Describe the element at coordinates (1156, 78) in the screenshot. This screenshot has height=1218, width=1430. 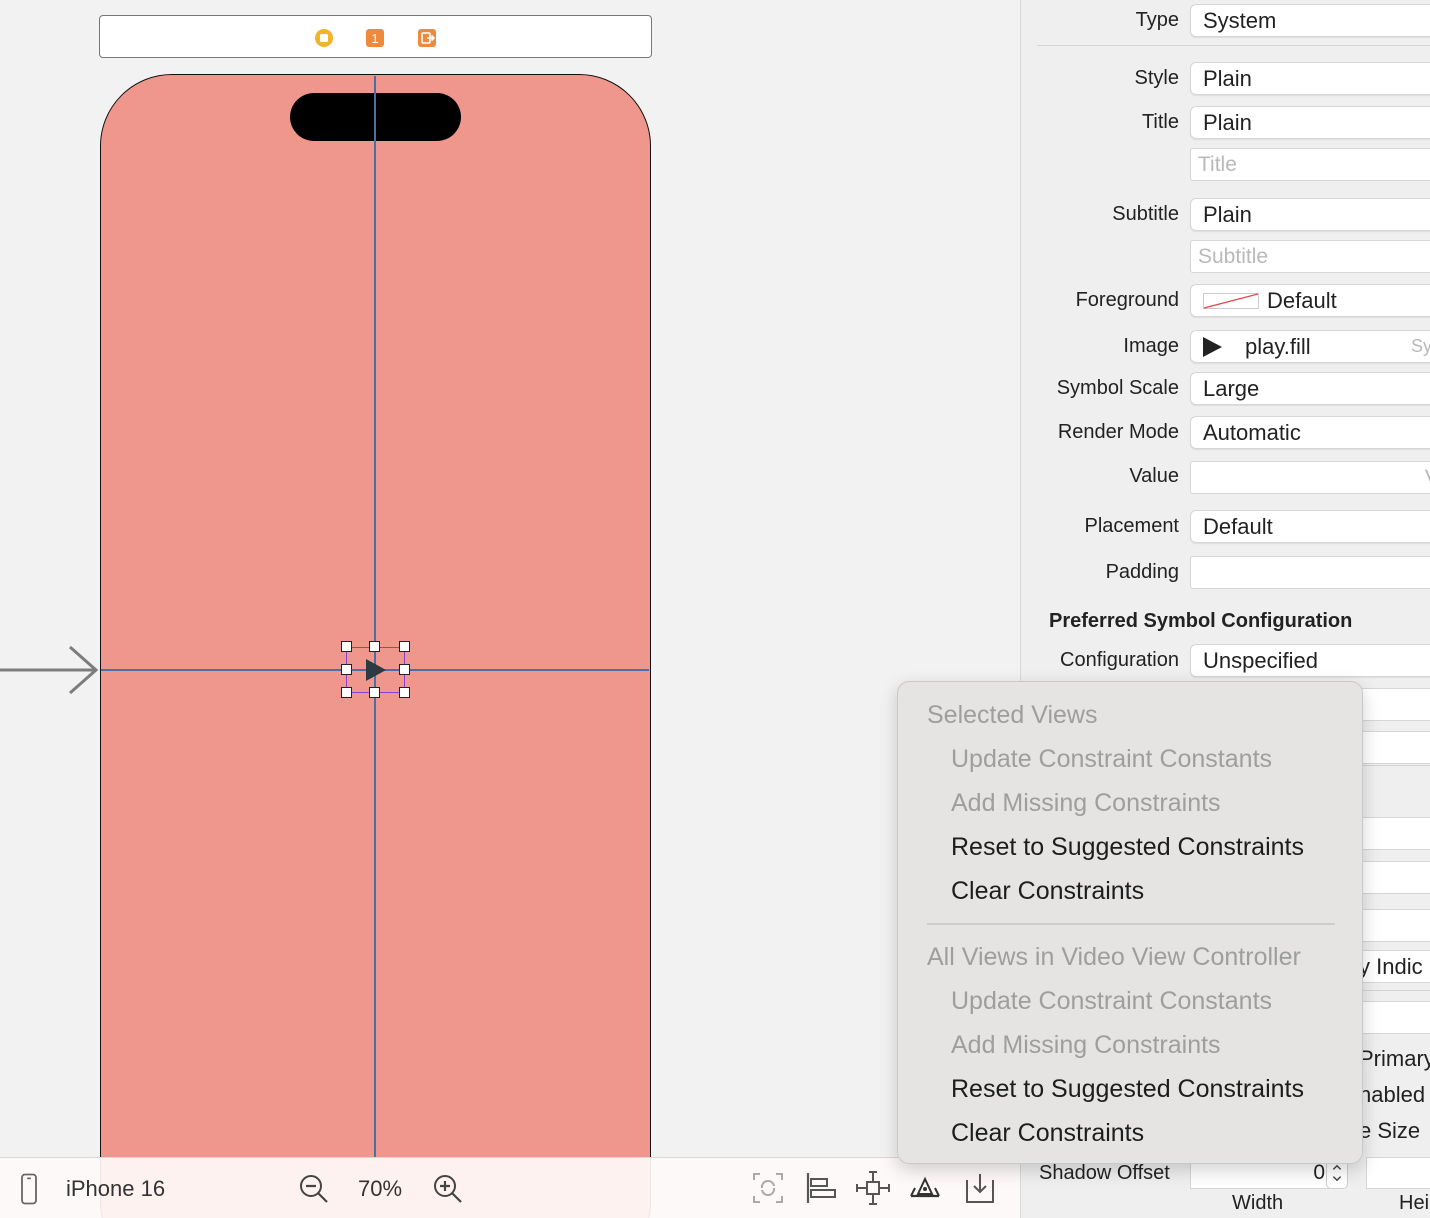
I see `style-label: Style` at that location.